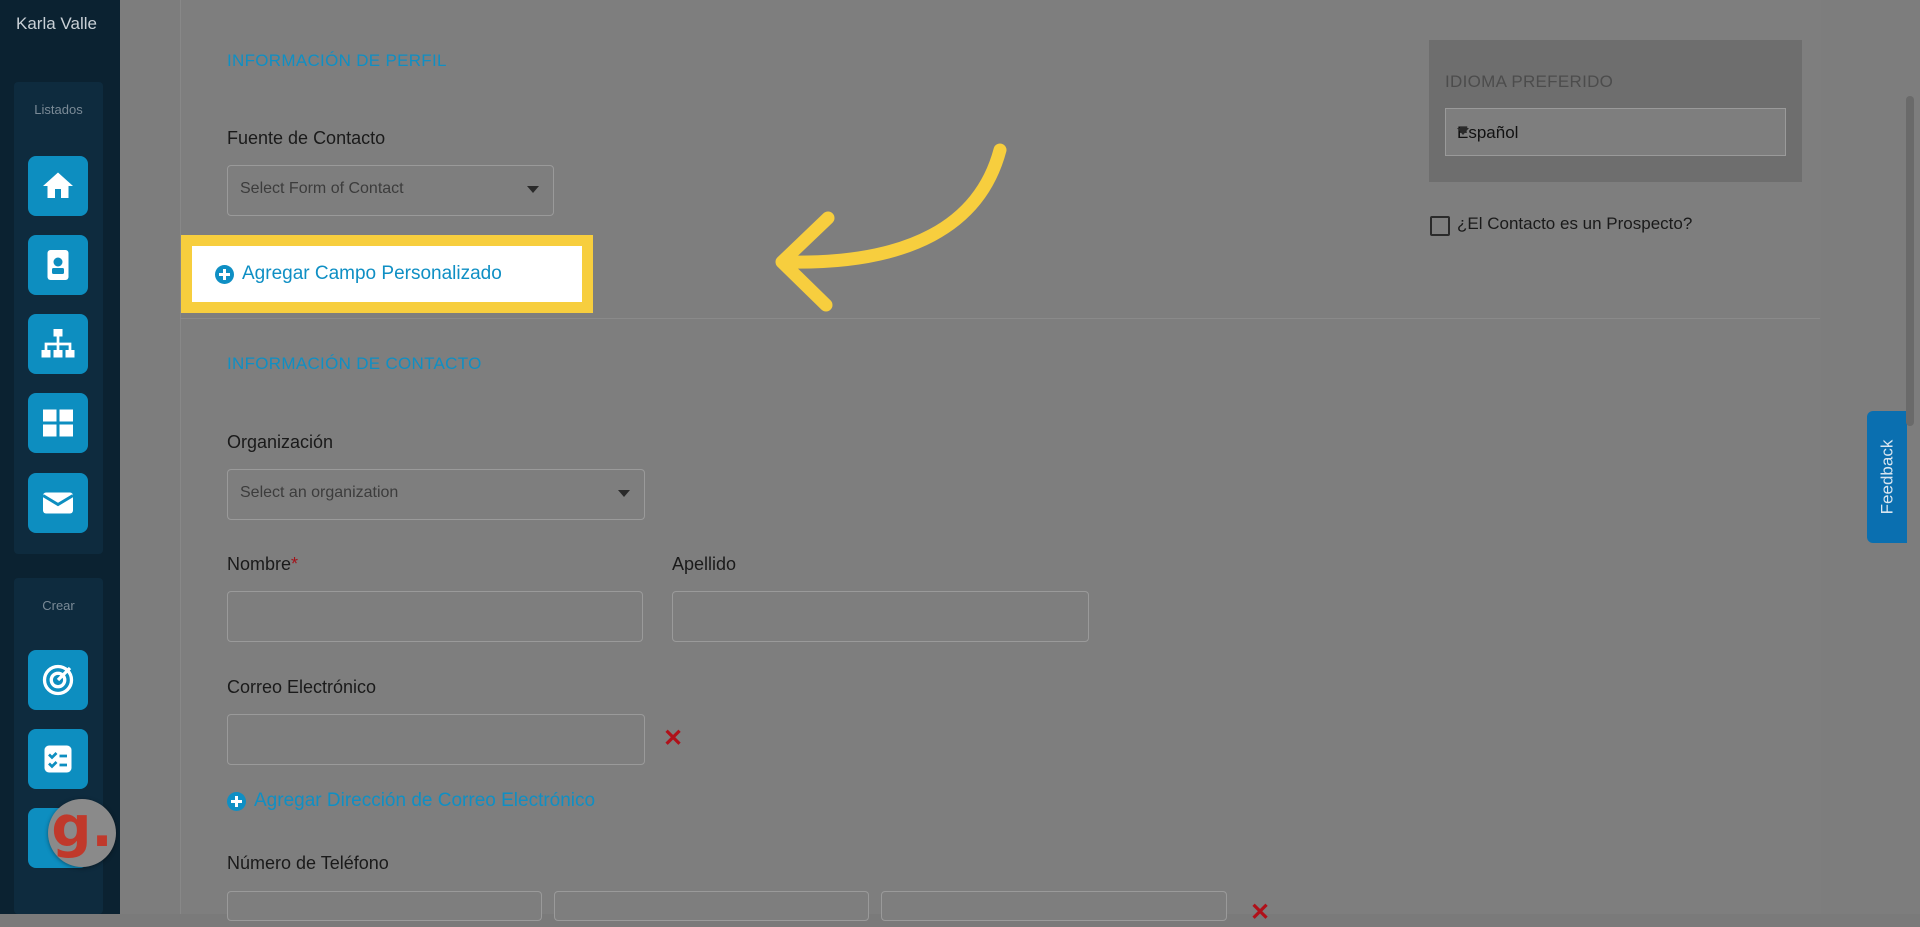  What do you see at coordinates (56, 24) in the screenshot?
I see `user-name: Karla Valle` at bounding box center [56, 24].